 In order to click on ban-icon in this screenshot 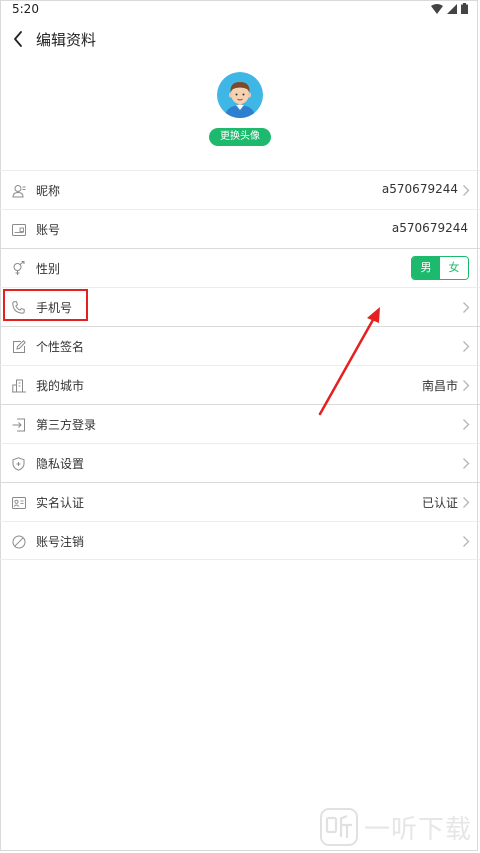, I will do `click(18, 541)`.